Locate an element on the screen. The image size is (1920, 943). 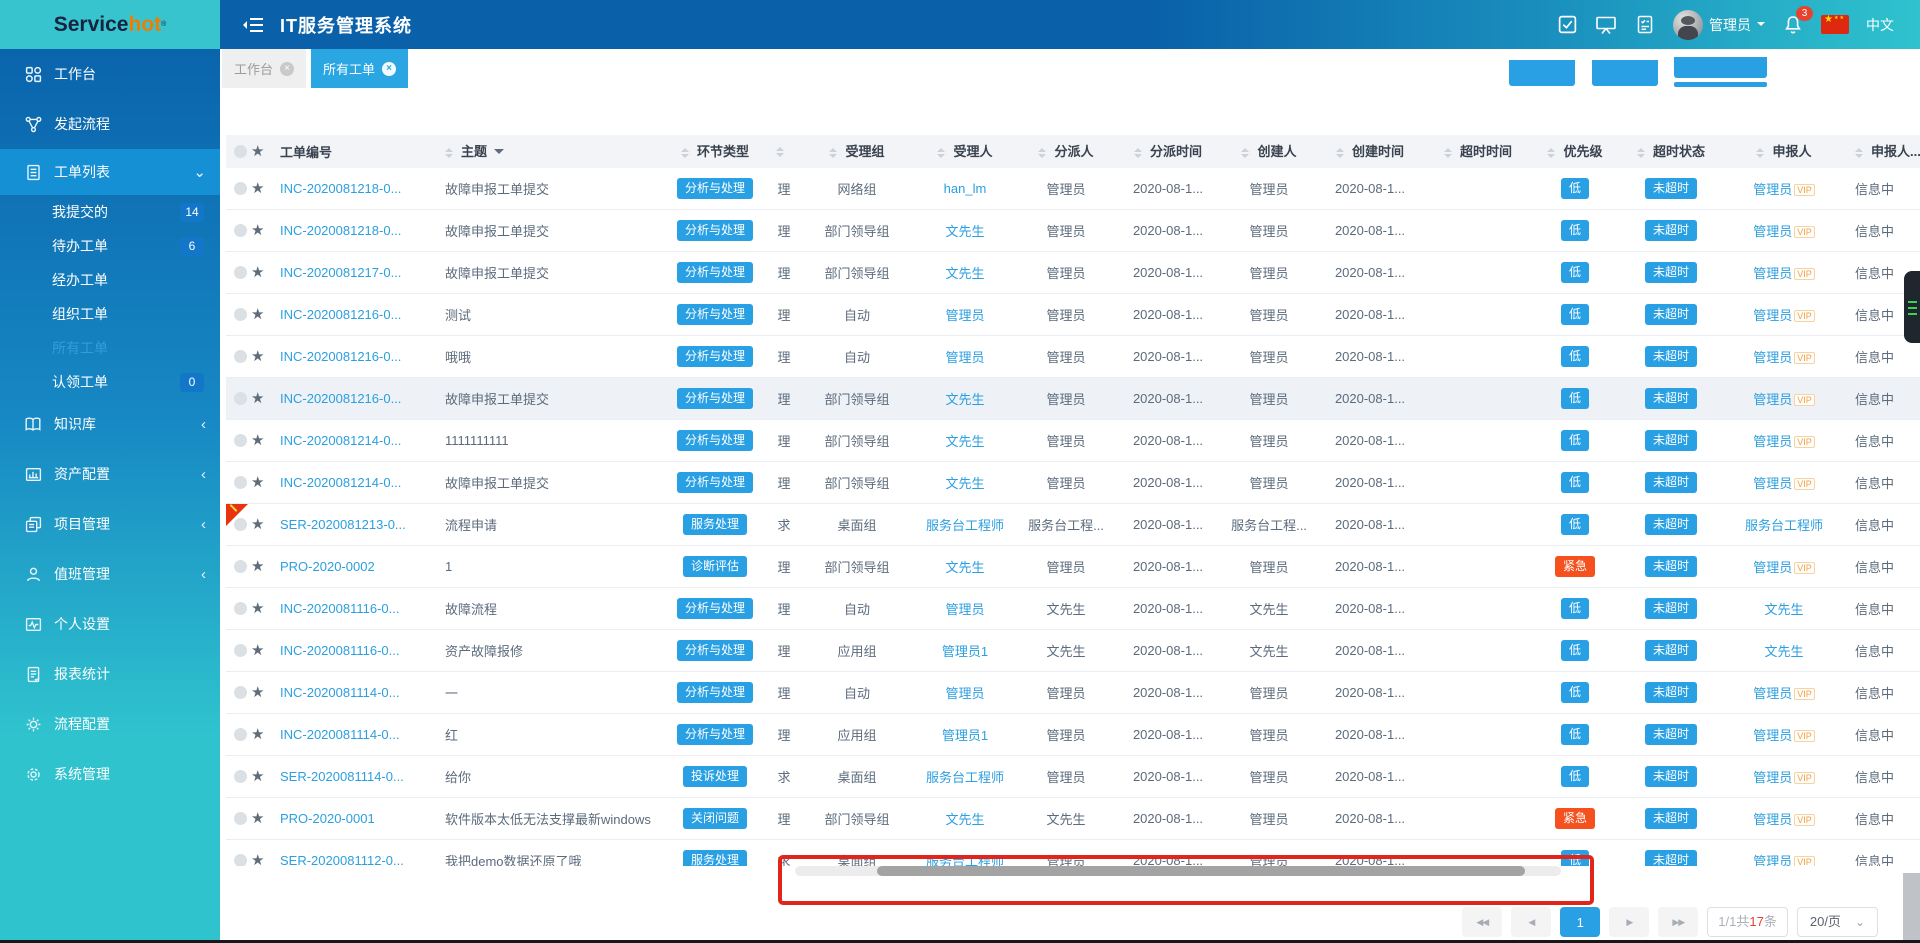
last-page-button: ▶▶ is located at coordinates (1678, 922).